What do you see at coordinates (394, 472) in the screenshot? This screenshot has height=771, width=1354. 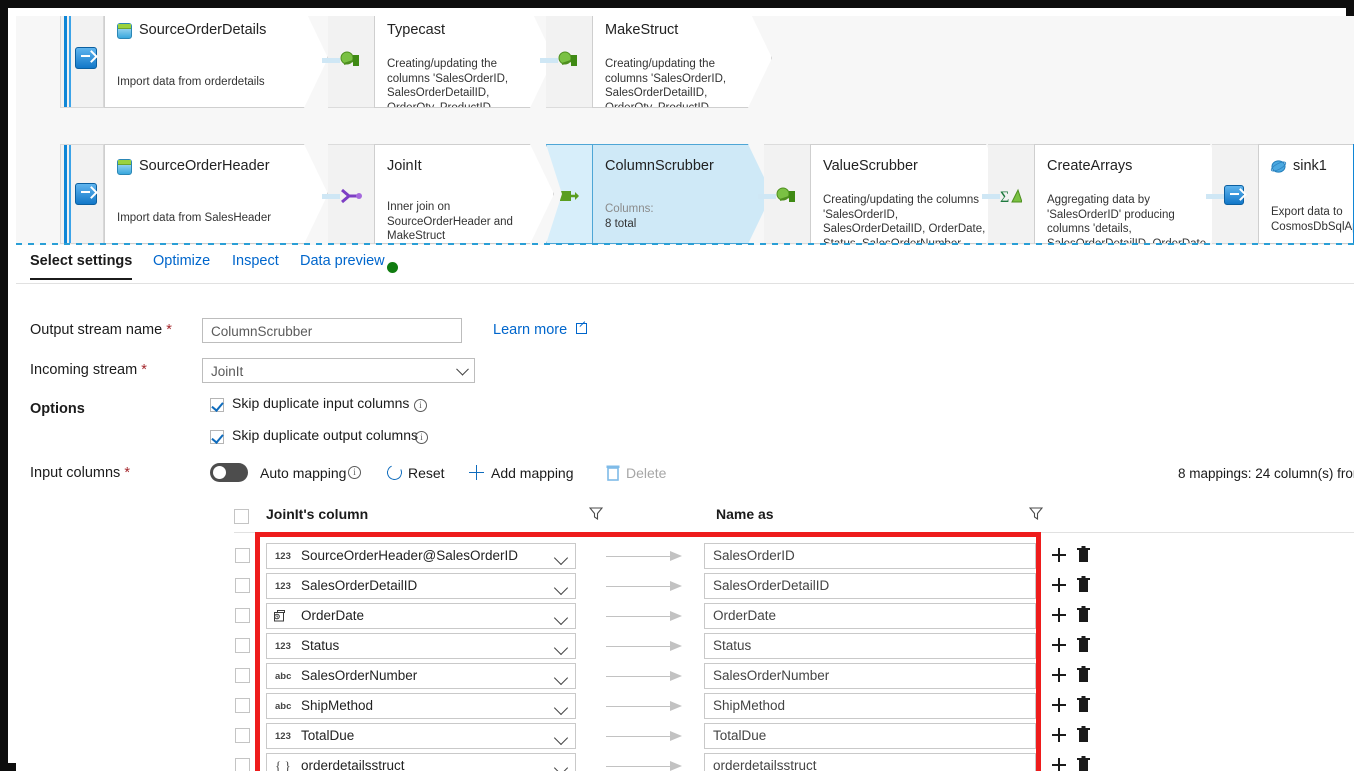 I see `reset-icon` at bounding box center [394, 472].